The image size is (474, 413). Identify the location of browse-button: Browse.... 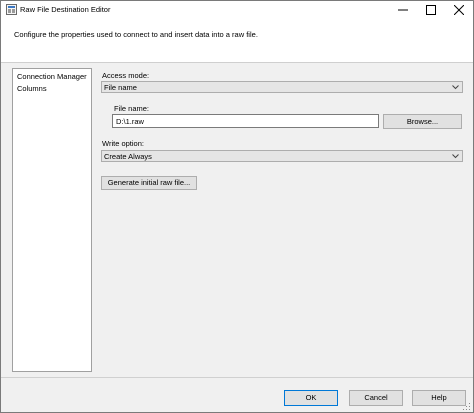
(422, 121).